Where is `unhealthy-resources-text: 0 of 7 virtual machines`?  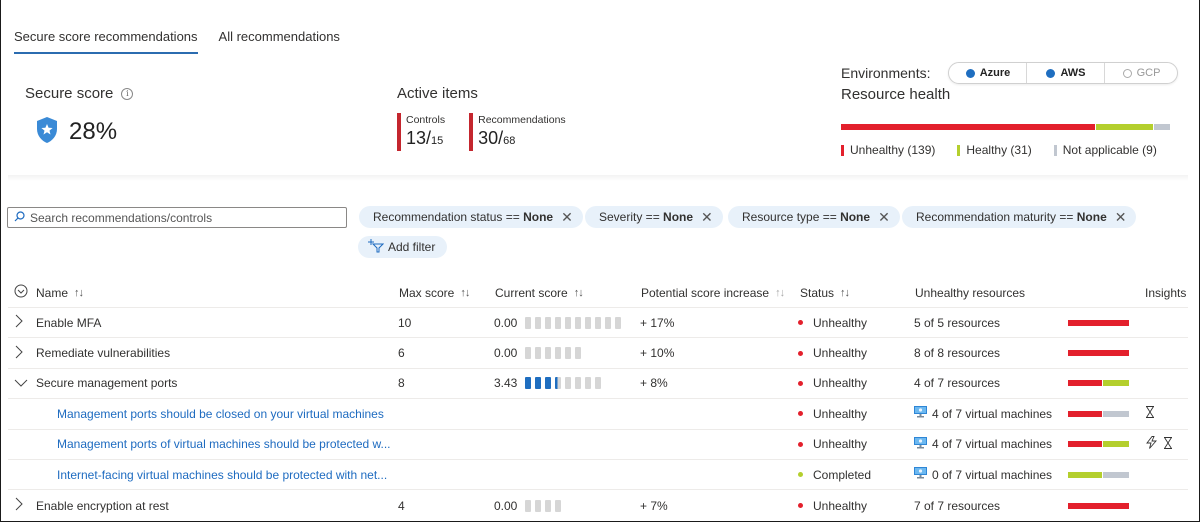
unhealthy-resources-text: 0 of 7 virtual machines is located at coordinates (992, 475).